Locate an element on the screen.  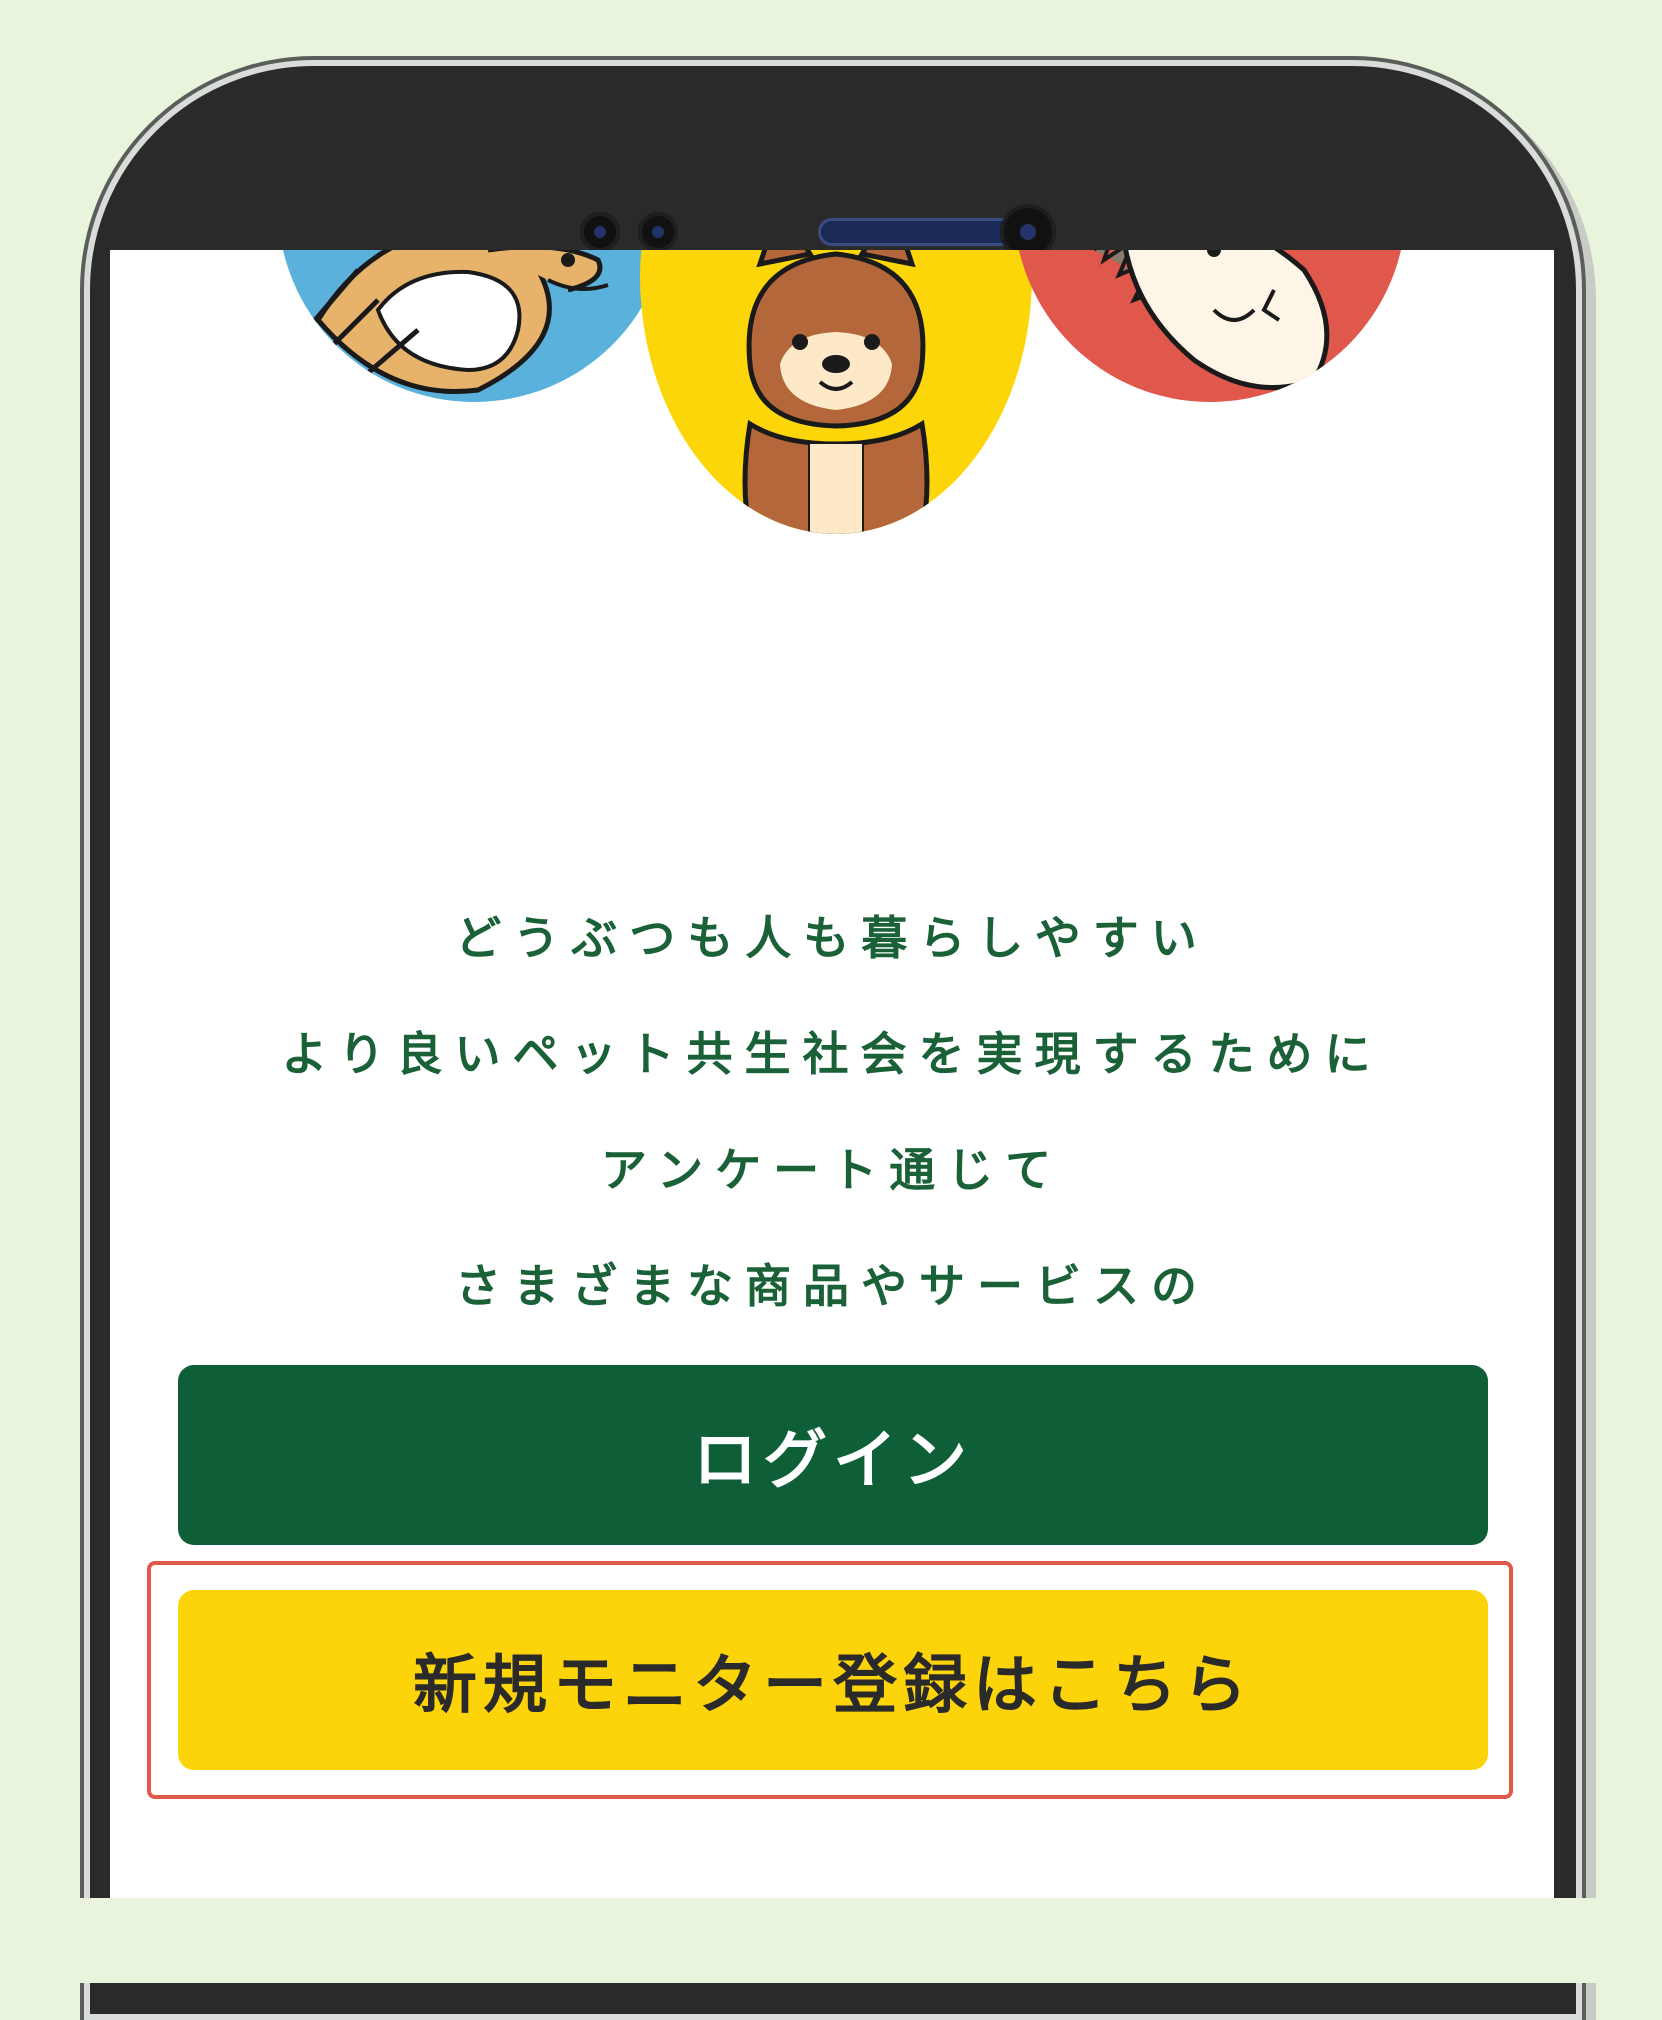
front-camera-icon is located at coordinates (600, 232).